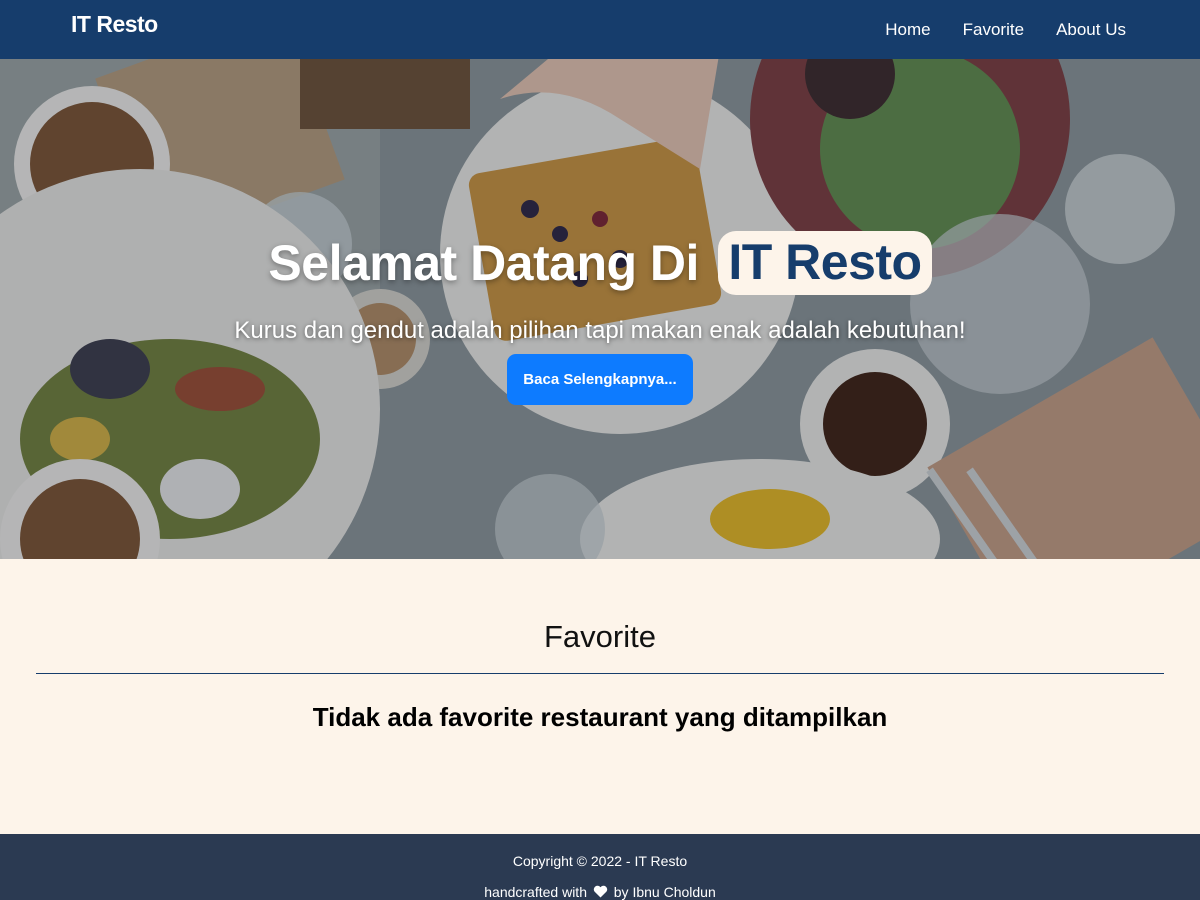 This screenshot has height=900, width=1200. Describe the element at coordinates (600, 29) in the screenshot. I see `navbar: IT Resto Home Favorite About Us` at that location.